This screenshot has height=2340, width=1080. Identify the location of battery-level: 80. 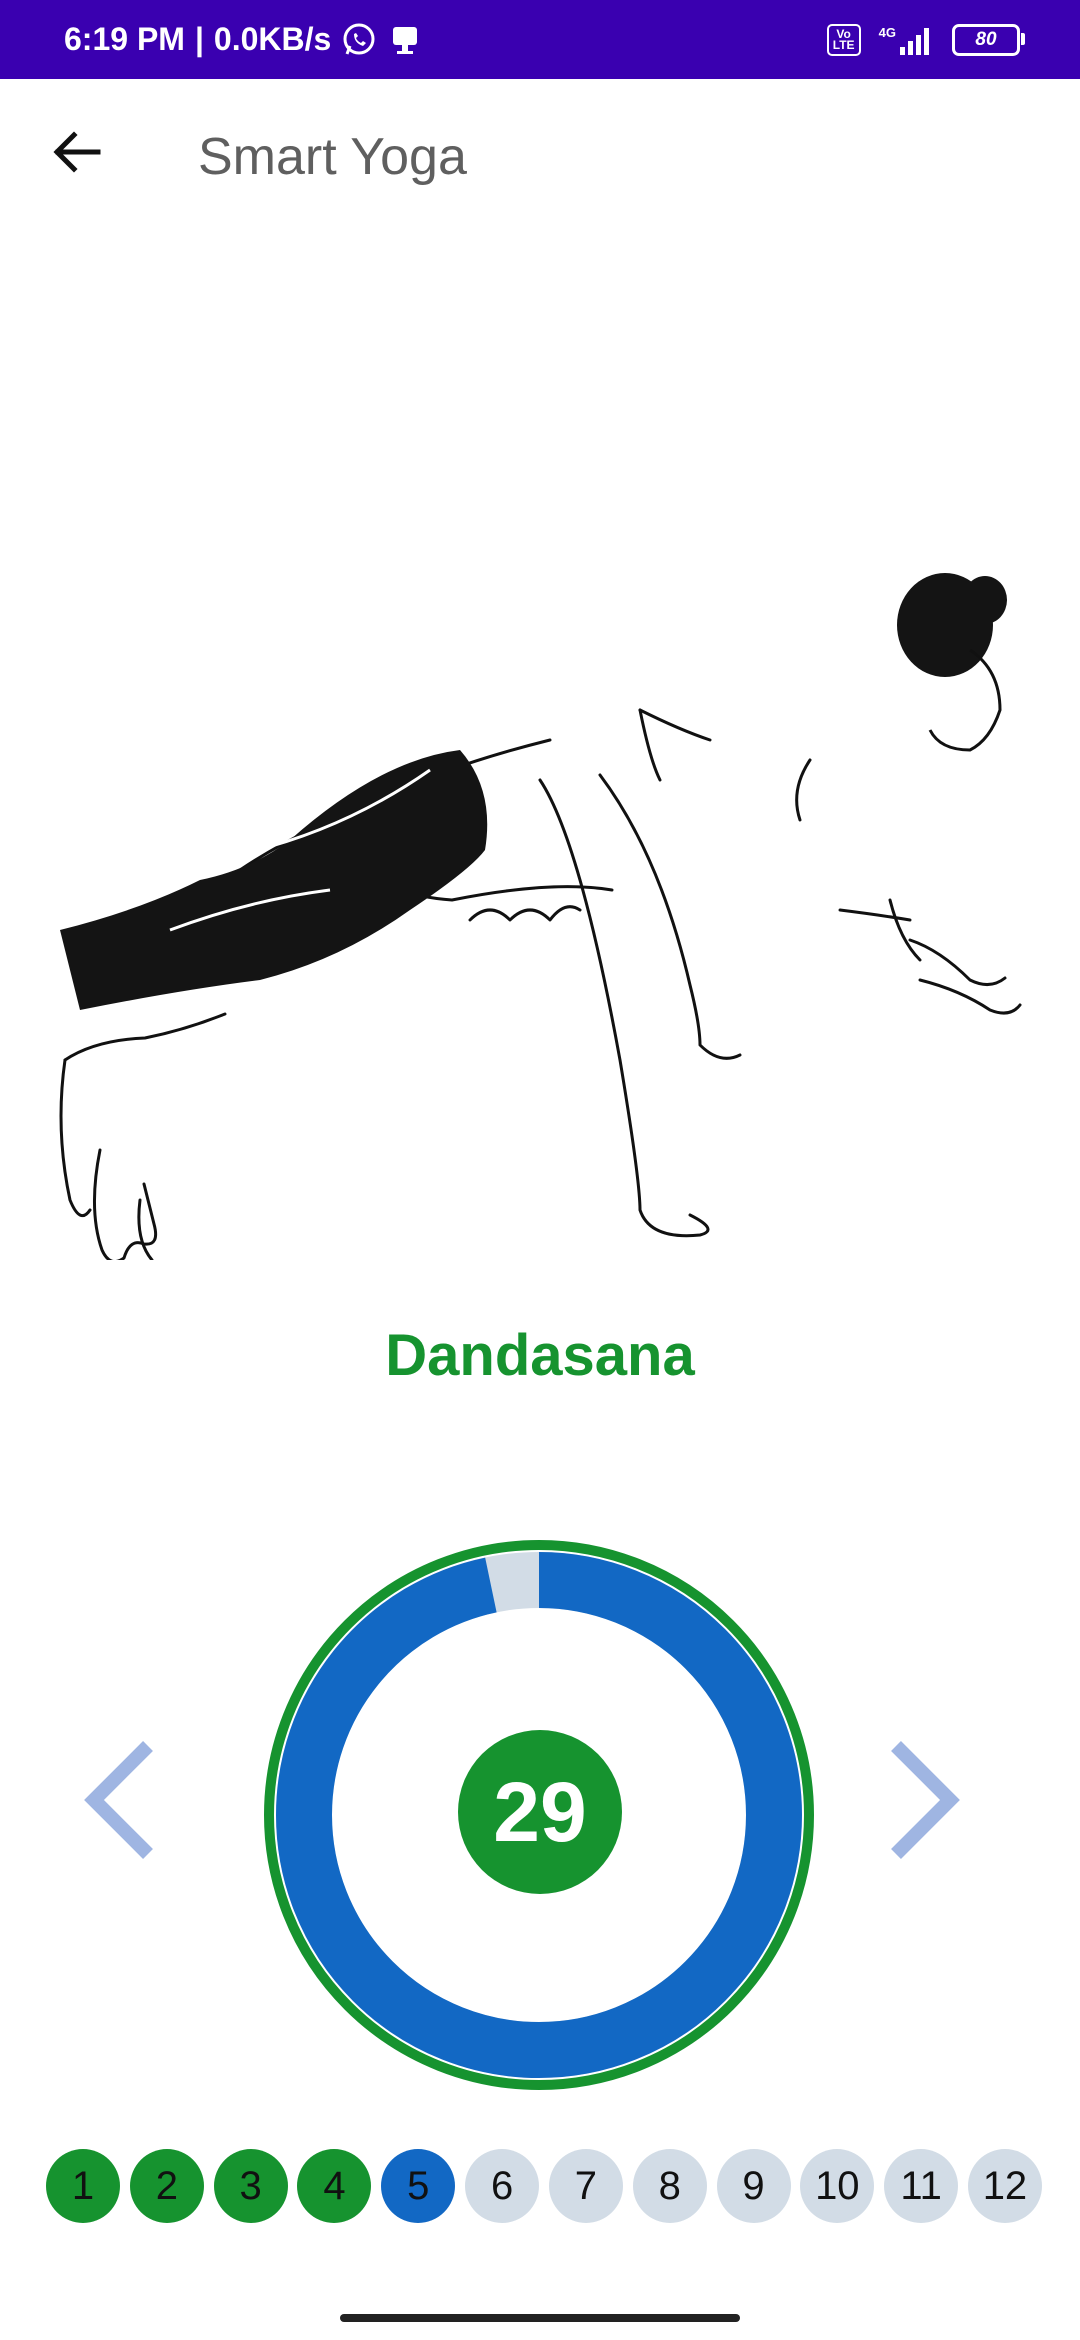
(986, 39).